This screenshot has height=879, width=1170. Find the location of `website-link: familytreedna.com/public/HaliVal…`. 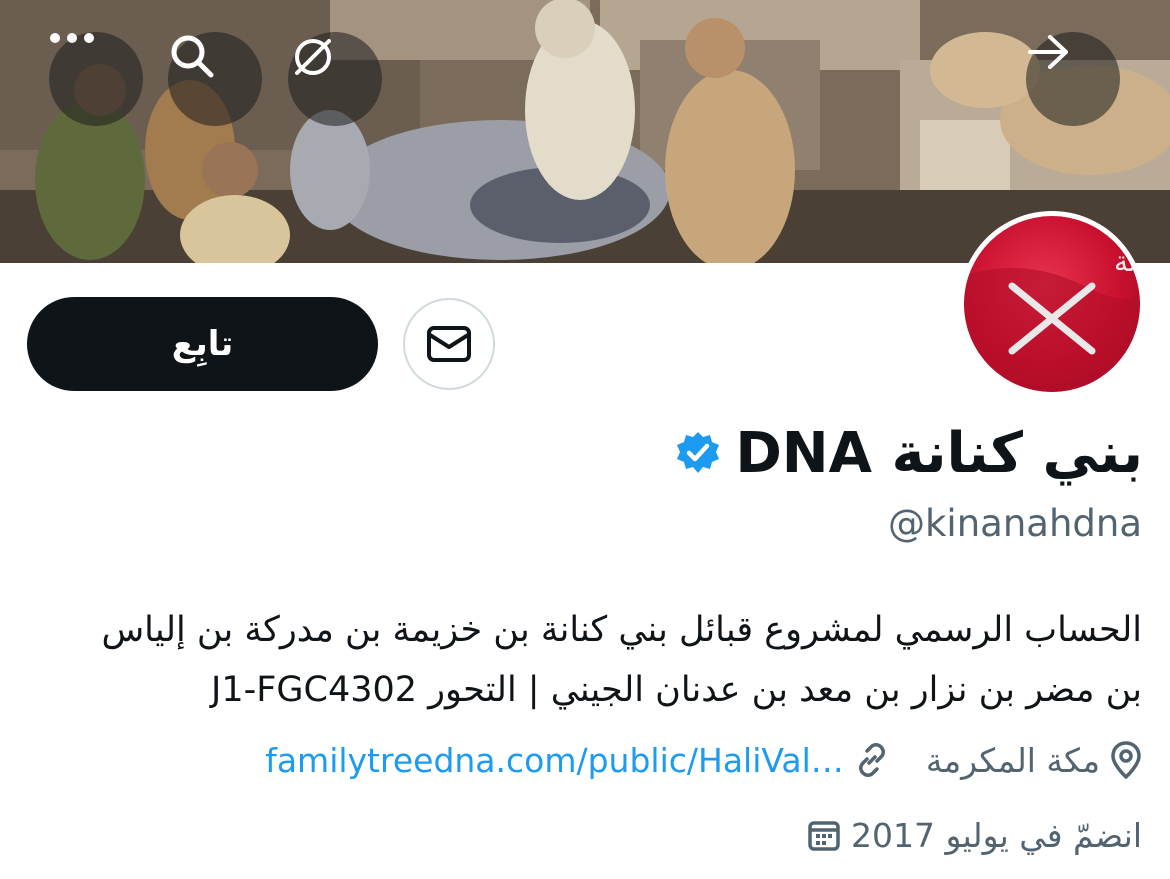

website-link: familytreedna.com/public/HaliVal… is located at coordinates (554, 760).